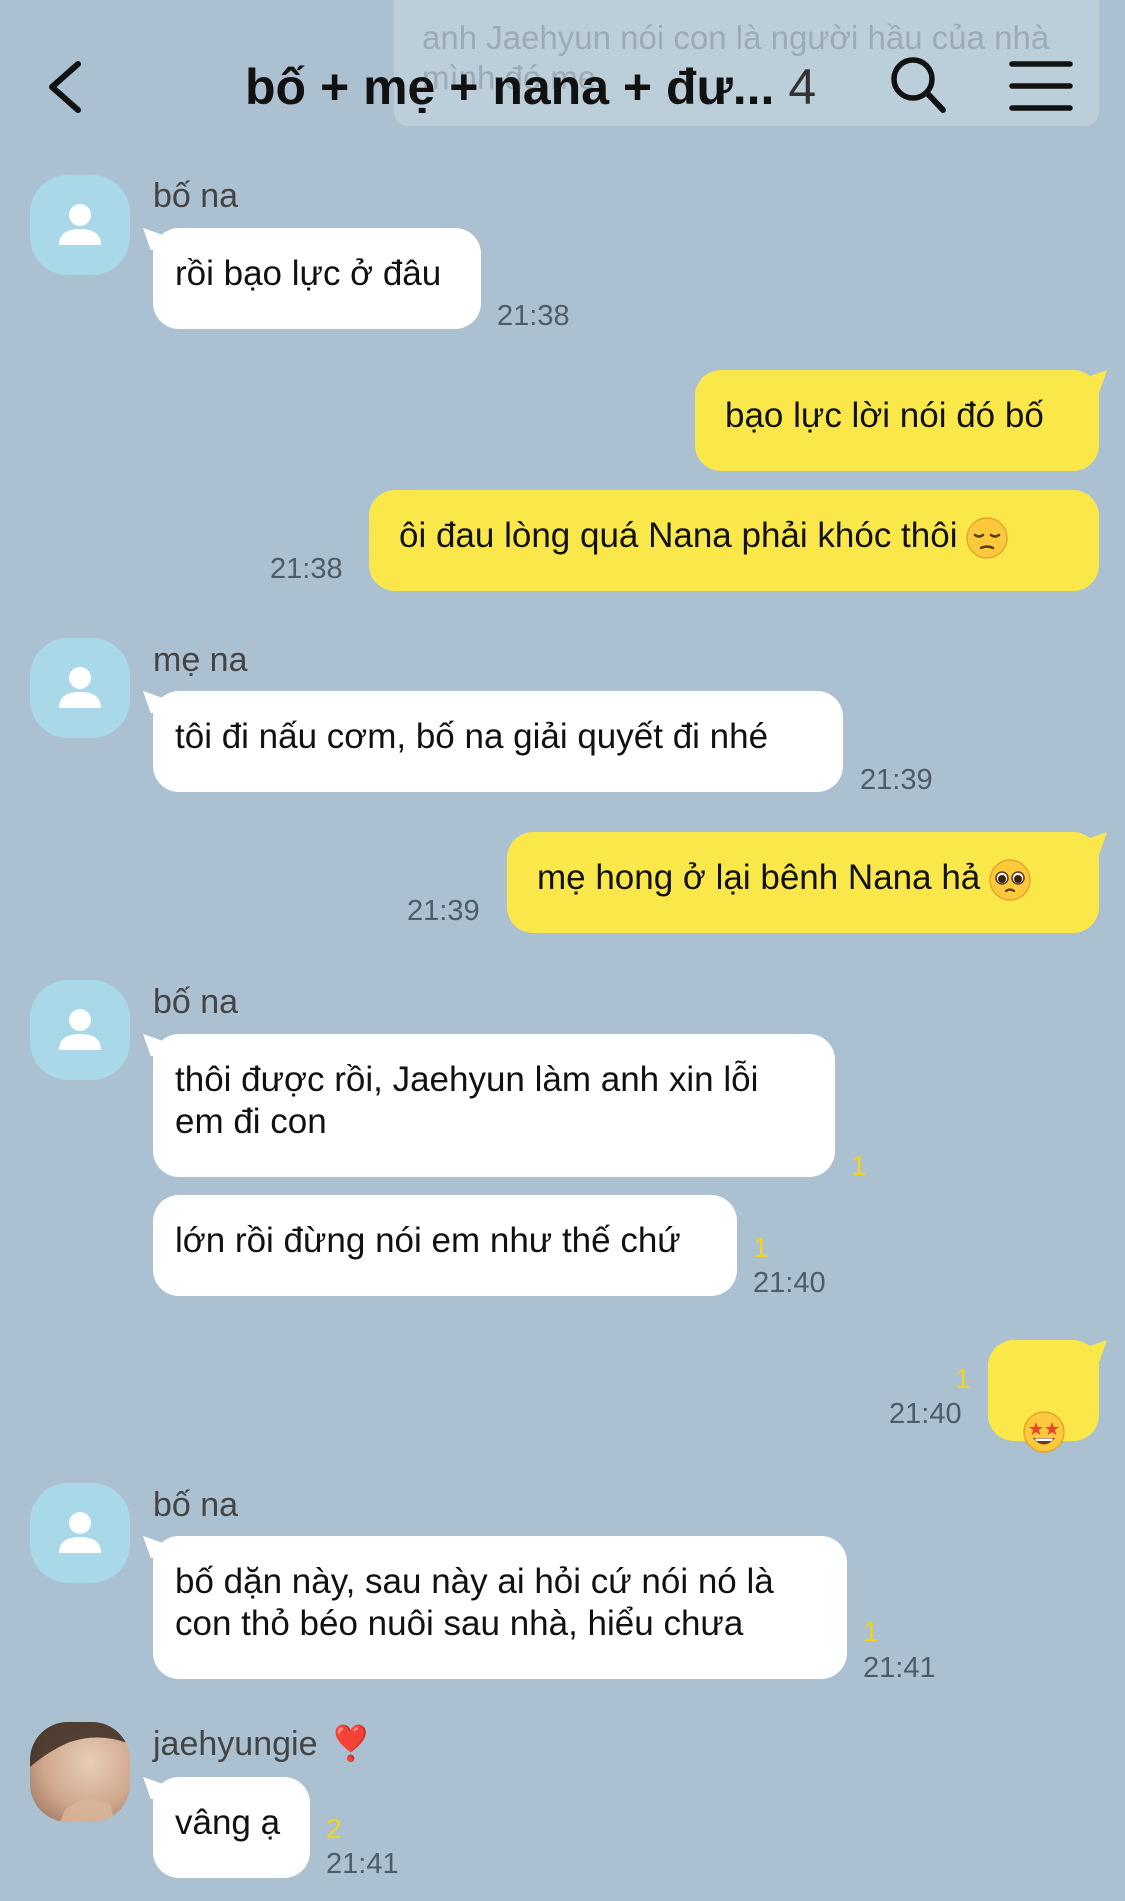 The image size is (1125, 1901). I want to click on message-bubble: ôi đau lòng quá Nana phải khóc thôi, so click(734, 540).